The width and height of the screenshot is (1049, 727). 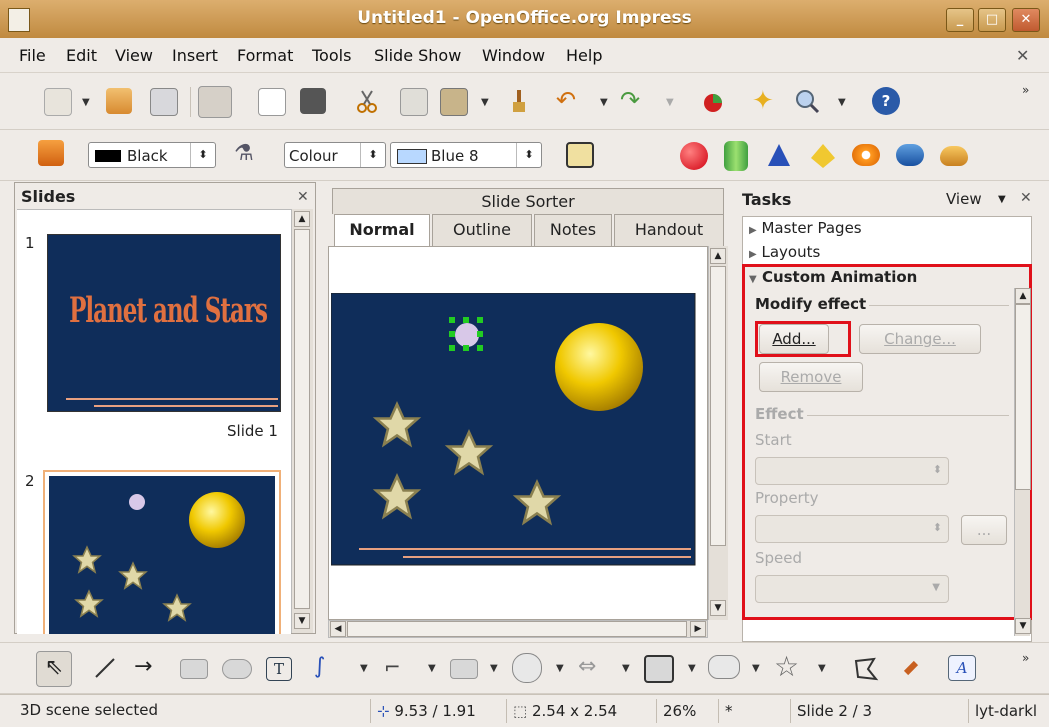 I want to click on close-slides-pane-icon: ✕, so click(x=303, y=197).